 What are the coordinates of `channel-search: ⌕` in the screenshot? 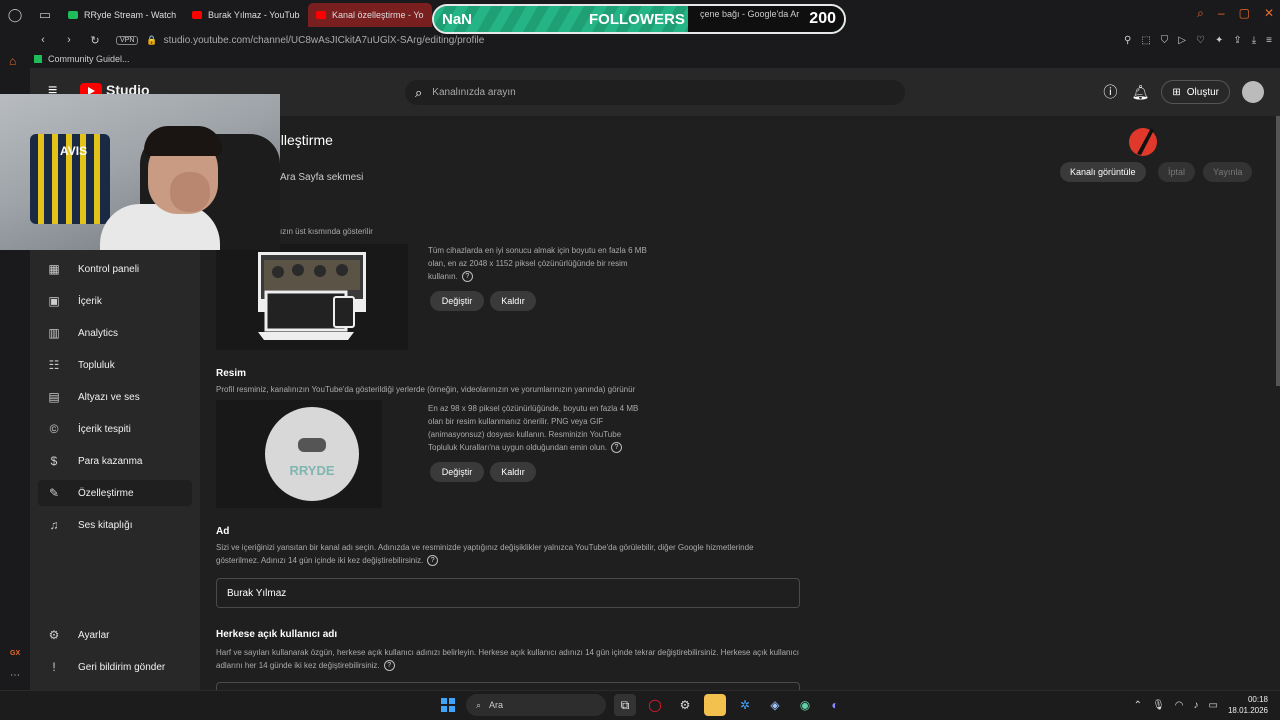 It's located at (655, 92).